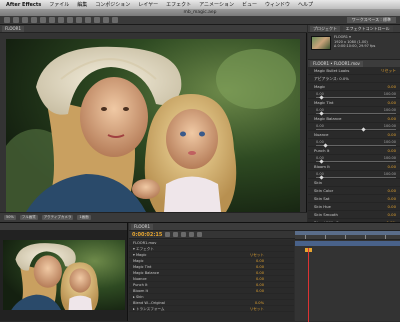  Describe the element at coordinates (216, 4) in the screenshot. I see `menu-animation: アニメーション` at that location.